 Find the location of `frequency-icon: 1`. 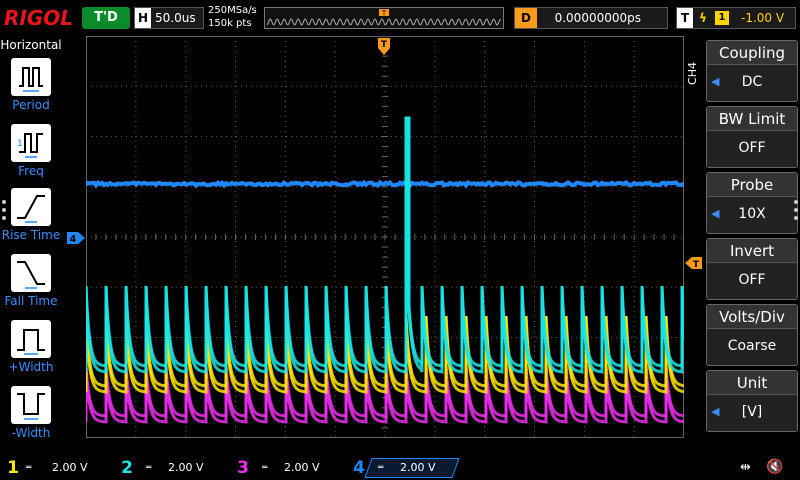

frequency-icon: 1 is located at coordinates (31, 143).